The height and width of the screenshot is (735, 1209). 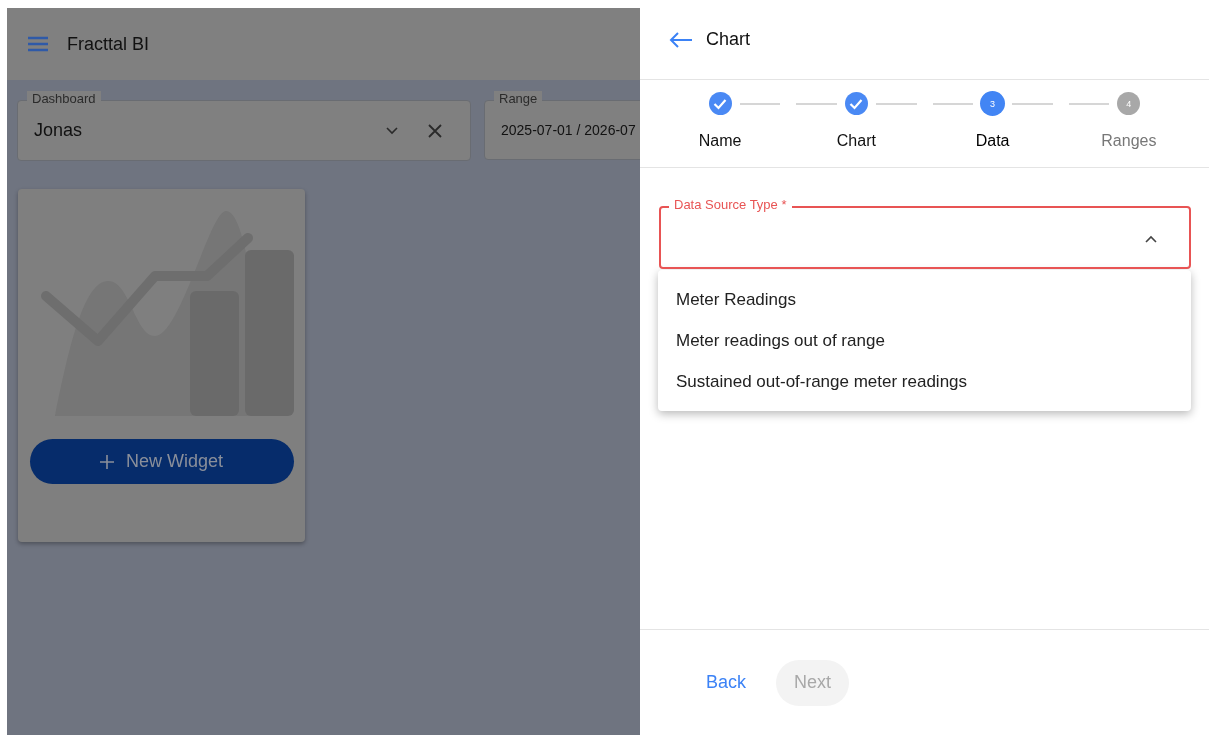 I want to click on field-label: Data Source Type *, so click(x=730, y=205).